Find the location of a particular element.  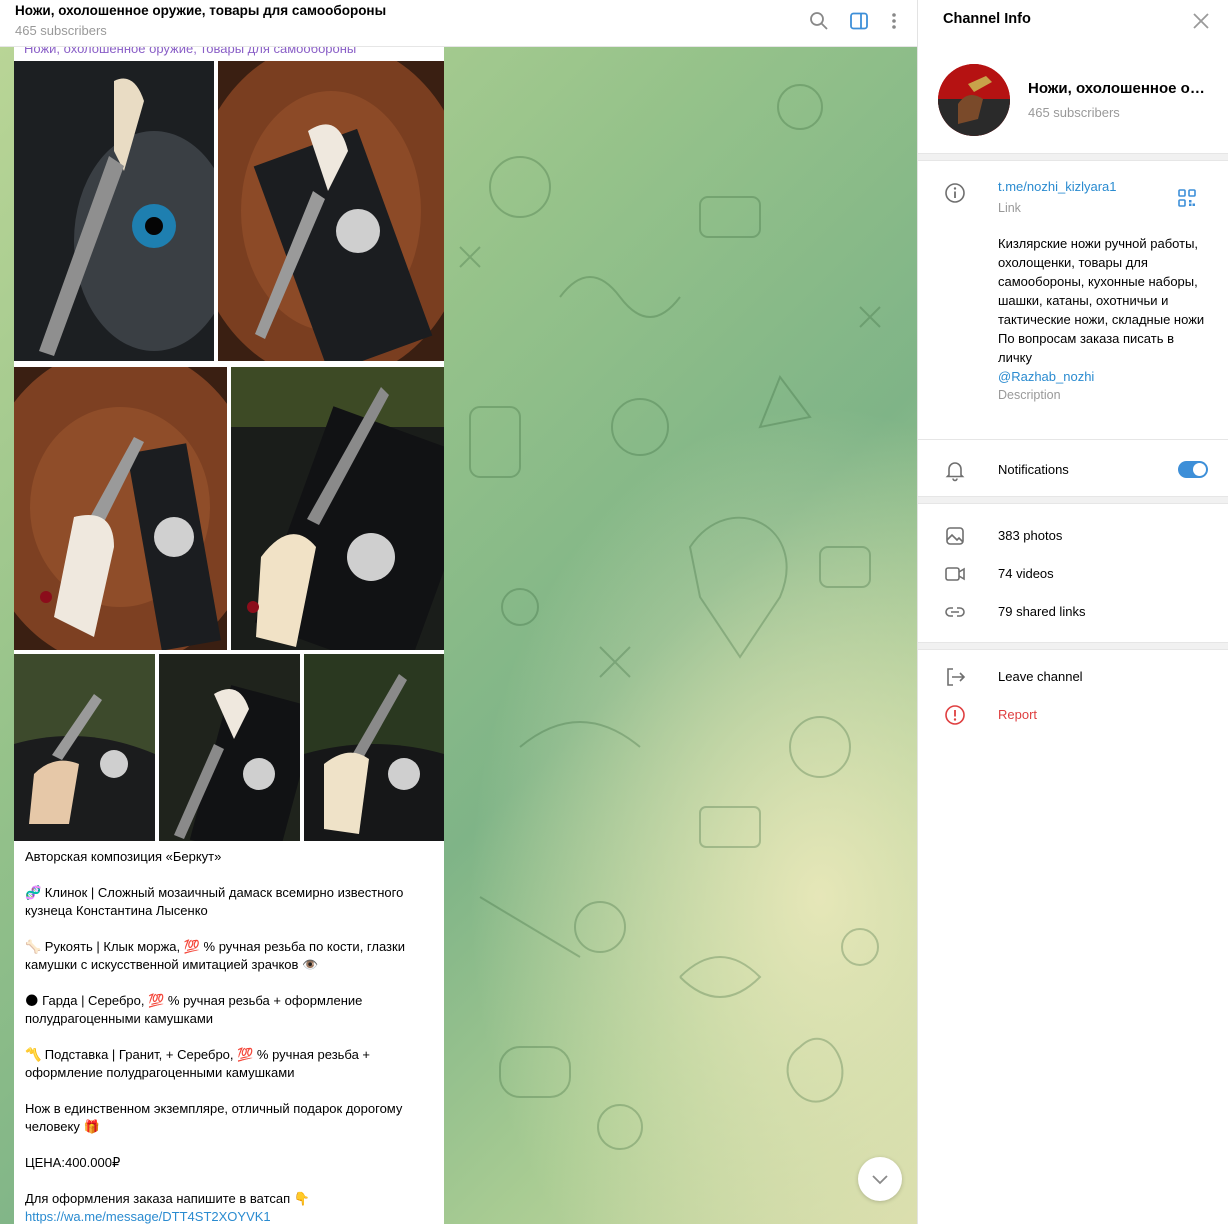

photos-row: 383 photos is located at coordinates (1073, 536).